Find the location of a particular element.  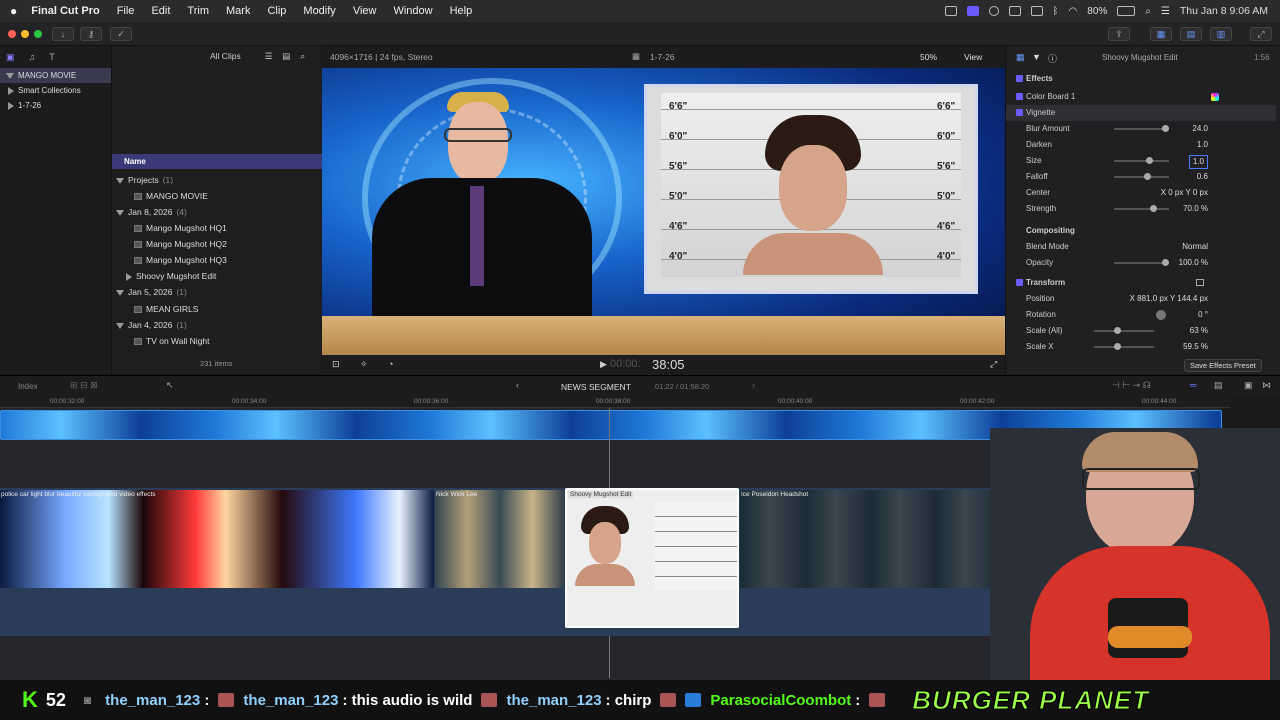

list-view-icon: ☰ is located at coordinates (269, 56).